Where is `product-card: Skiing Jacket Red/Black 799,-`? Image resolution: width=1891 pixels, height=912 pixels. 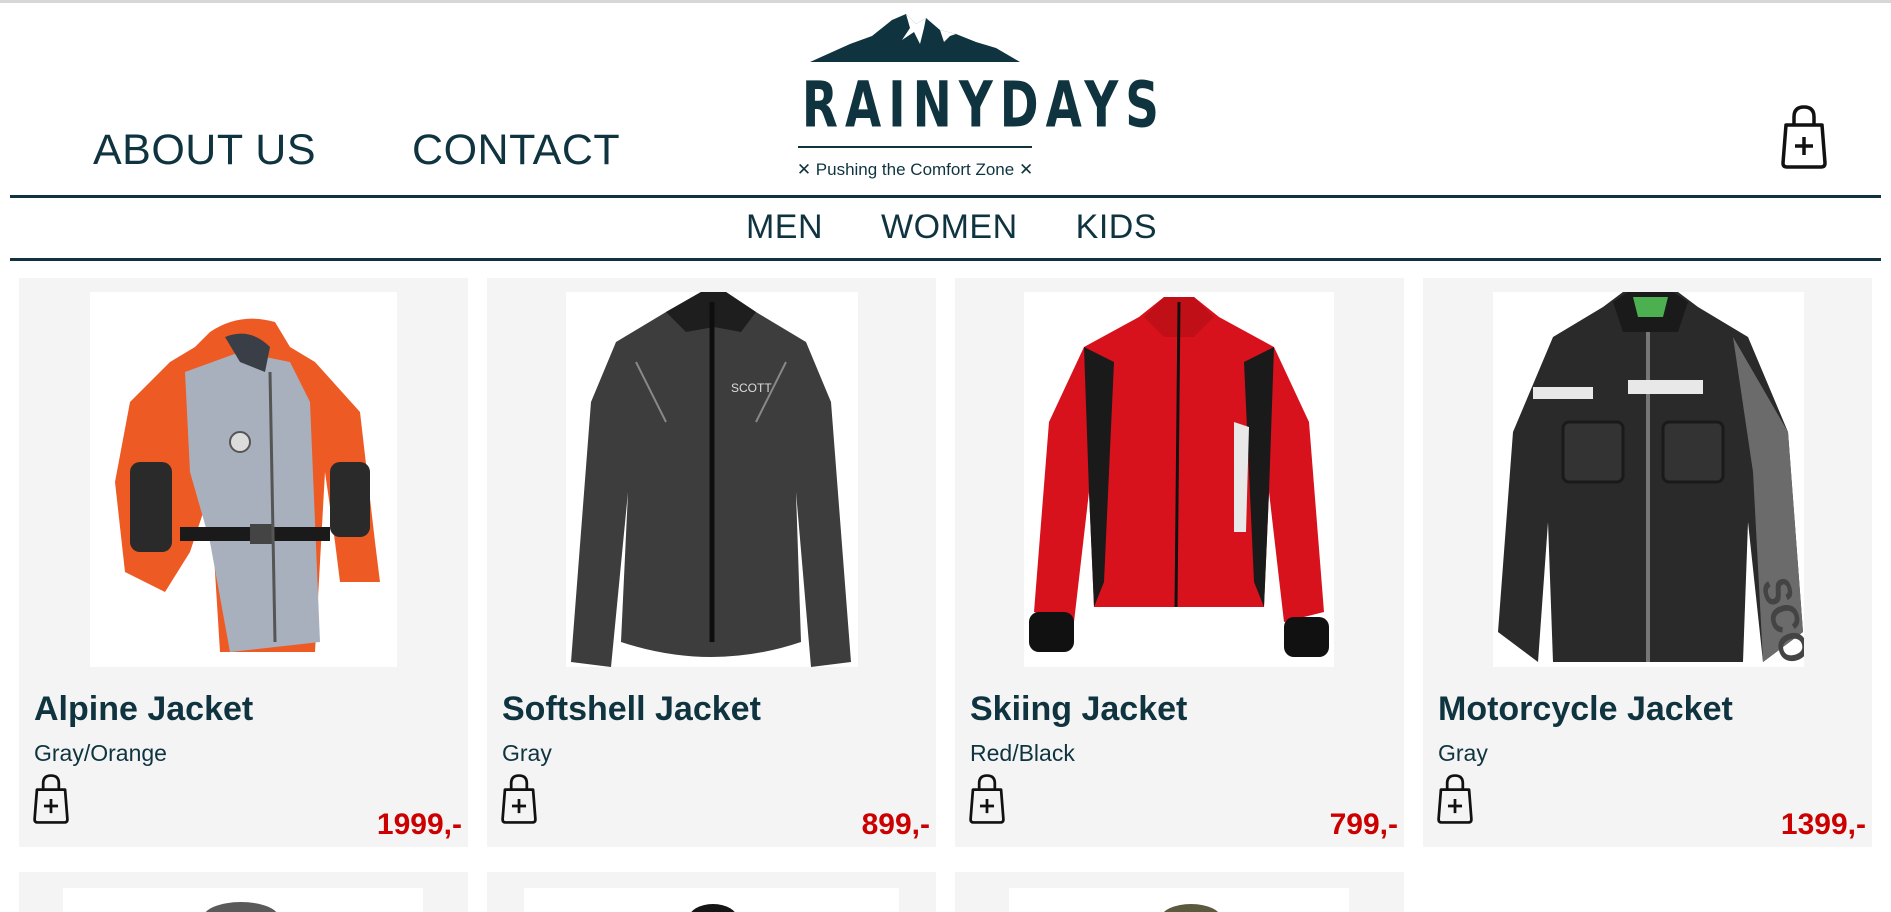
product-card: Skiing Jacket Red/Black 799,- is located at coordinates (1179, 562).